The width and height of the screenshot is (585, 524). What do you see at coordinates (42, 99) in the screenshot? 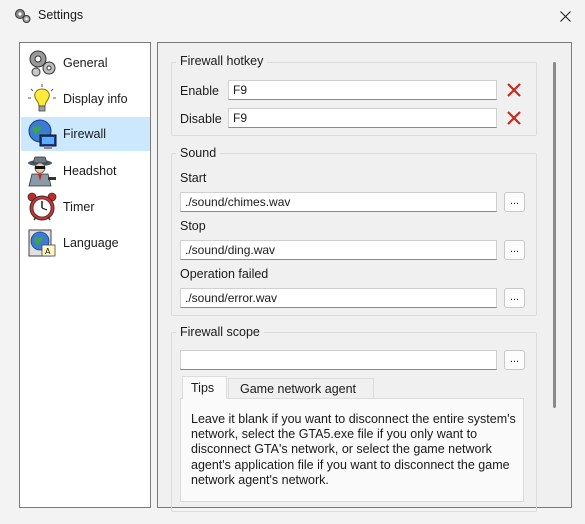
I see `lightbulb-icon` at bounding box center [42, 99].